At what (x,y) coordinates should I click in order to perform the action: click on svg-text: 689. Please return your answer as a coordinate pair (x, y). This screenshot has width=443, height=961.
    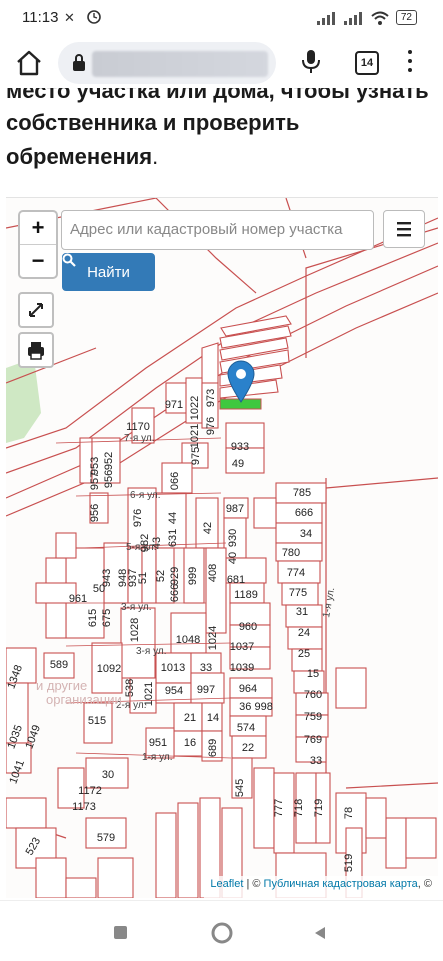
    Looking at the image, I should click on (213, 748).